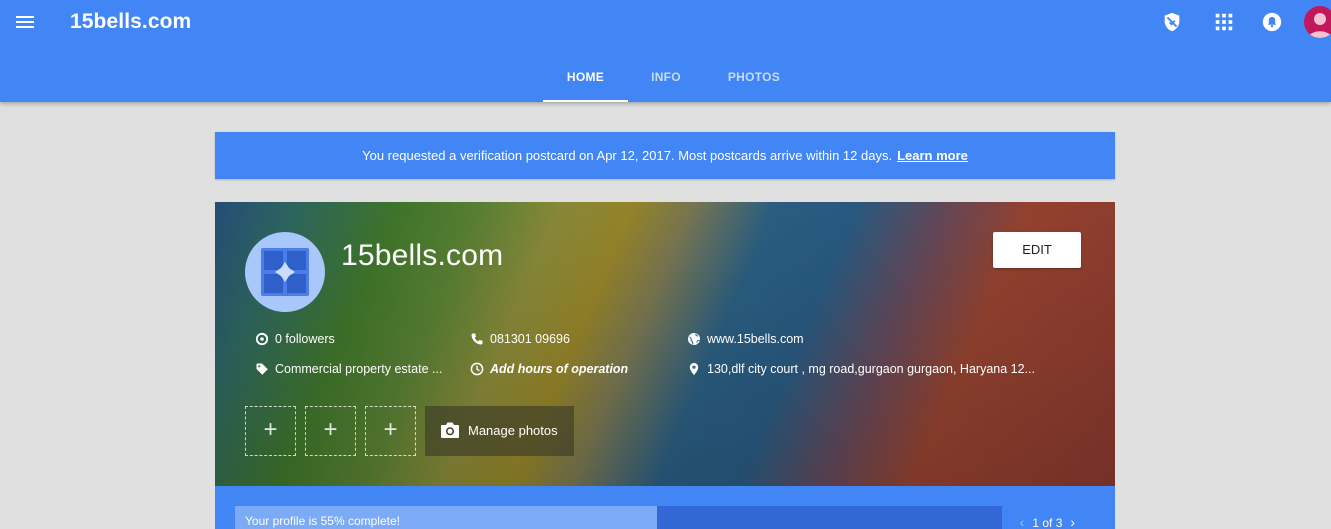 This screenshot has height=529, width=1331. I want to click on tab-bar: HOME INFO PHOTOS, so click(665, 80).